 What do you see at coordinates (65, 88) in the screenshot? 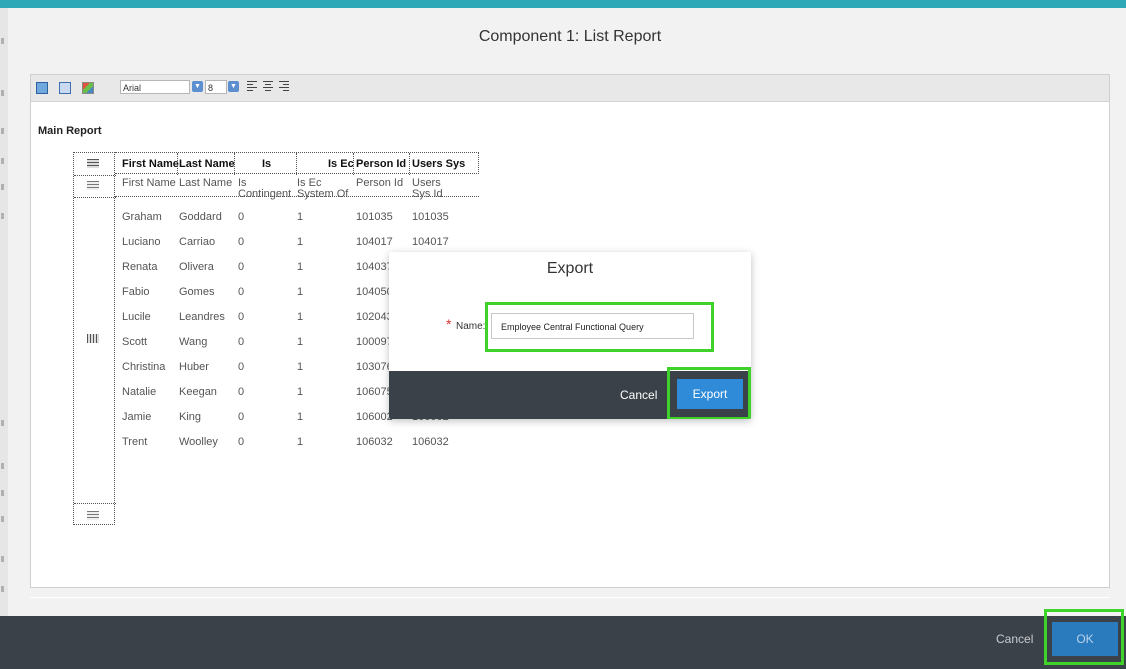
I see `upload-icon` at bounding box center [65, 88].